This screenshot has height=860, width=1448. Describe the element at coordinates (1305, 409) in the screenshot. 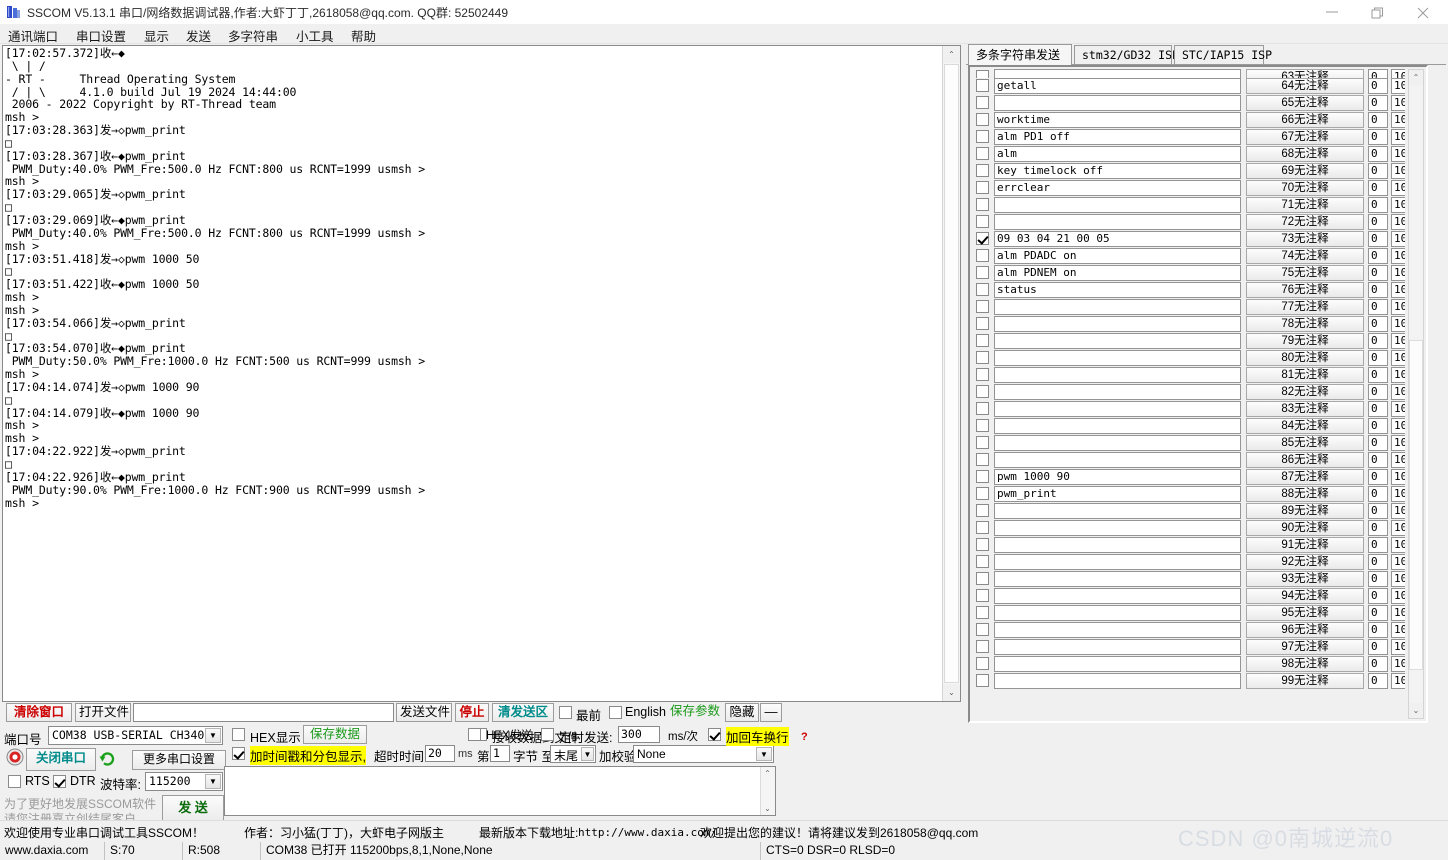

I see `row-send-button: 83无注释` at that location.